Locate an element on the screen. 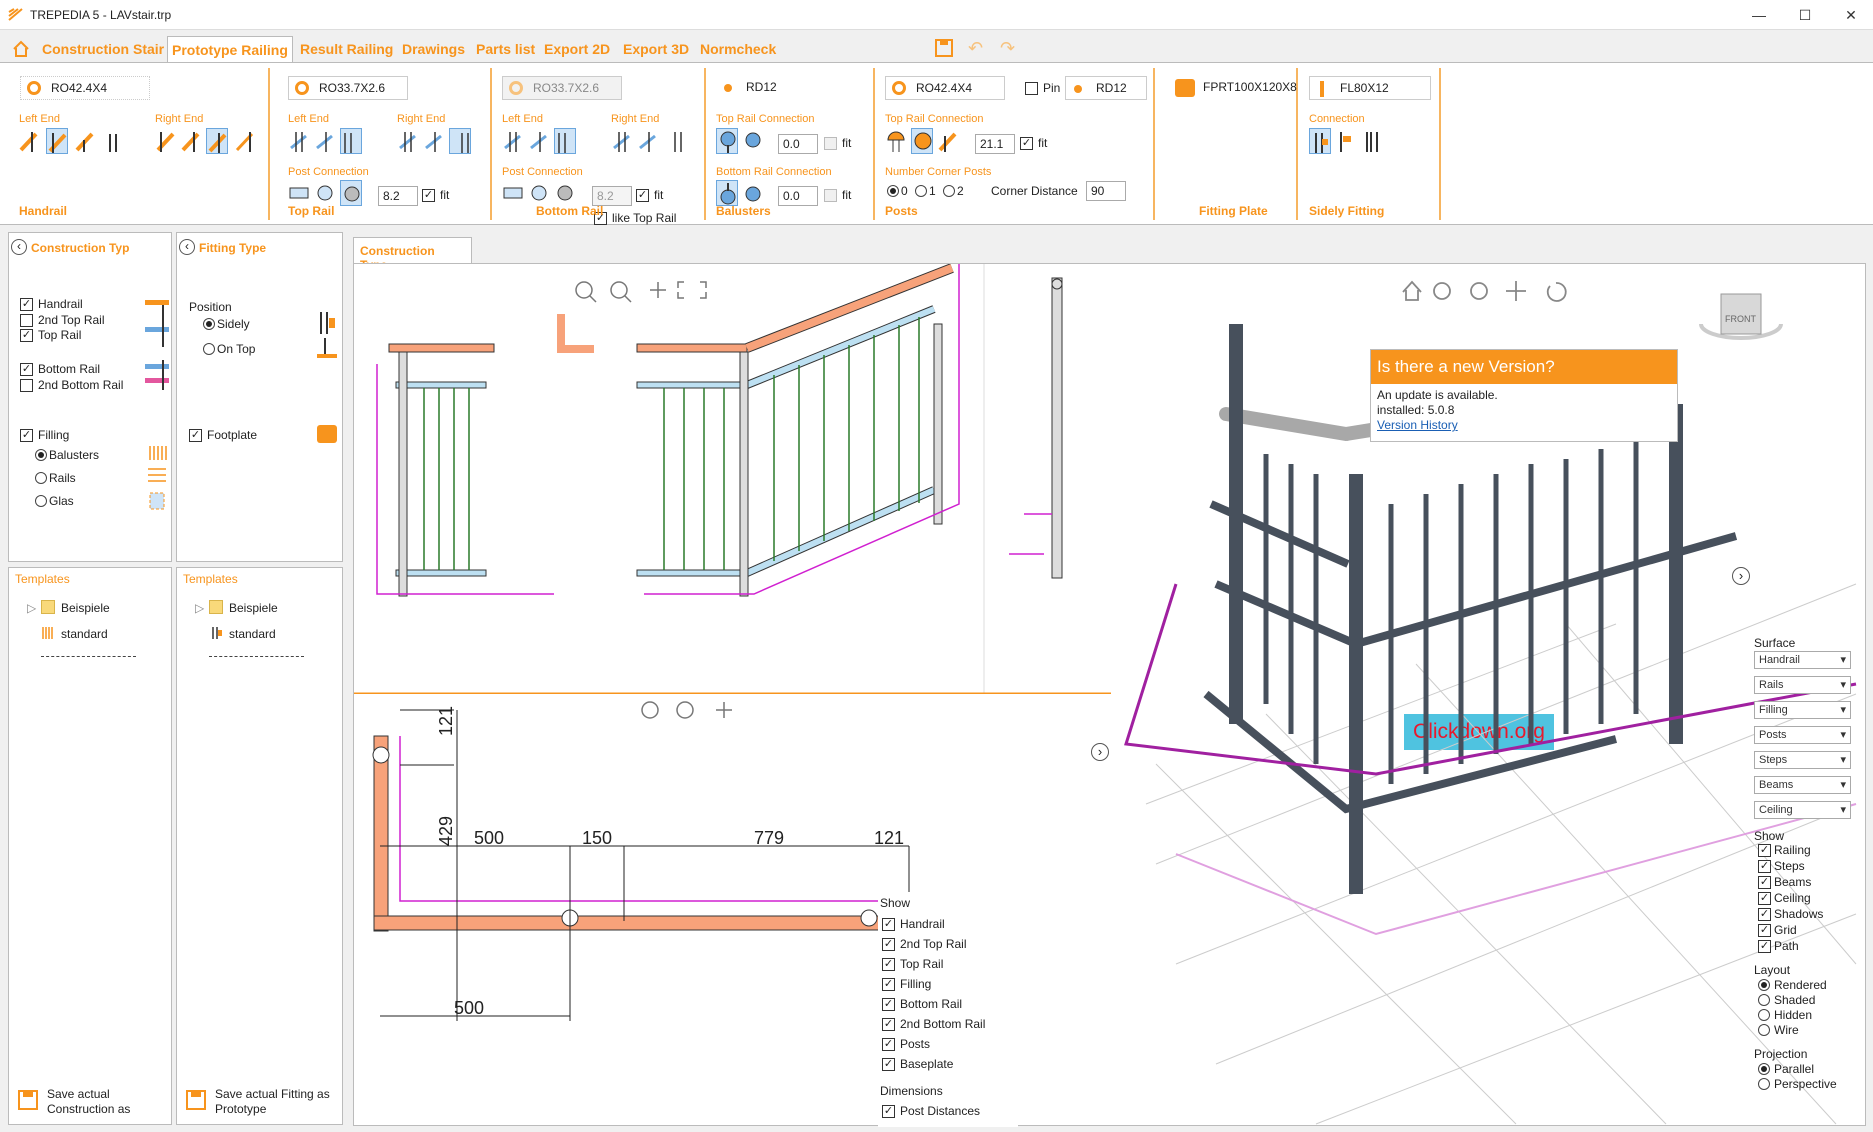  balusters-bottom-fit-checkbox is located at coordinates (830, 195).